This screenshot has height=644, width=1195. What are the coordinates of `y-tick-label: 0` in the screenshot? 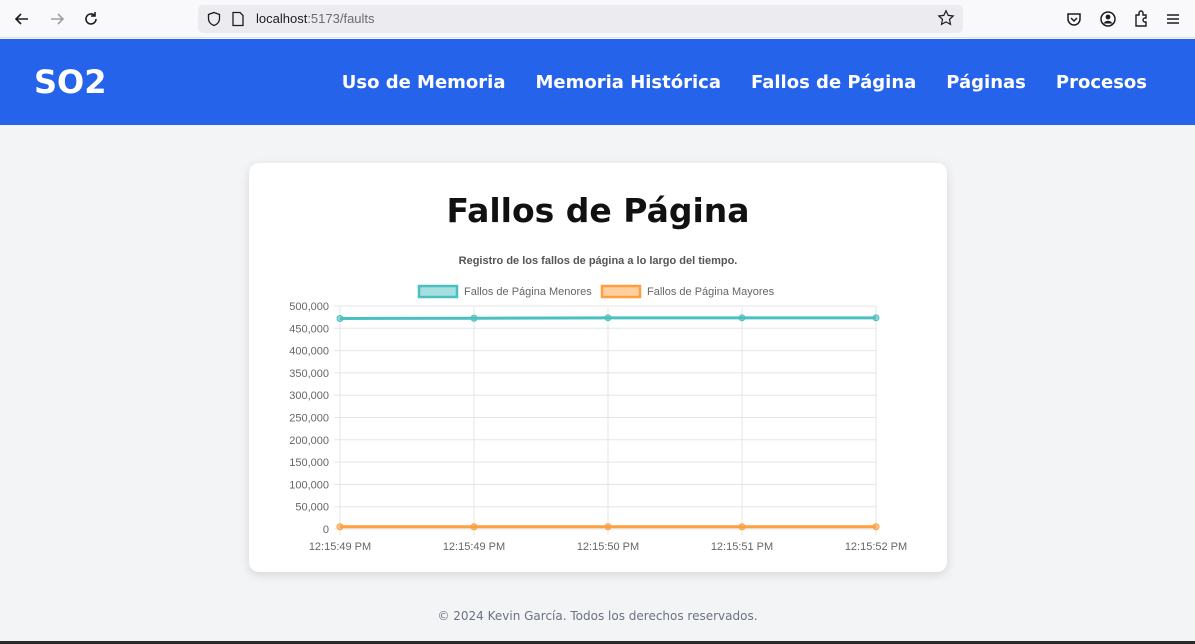 It's located at (326, 530).